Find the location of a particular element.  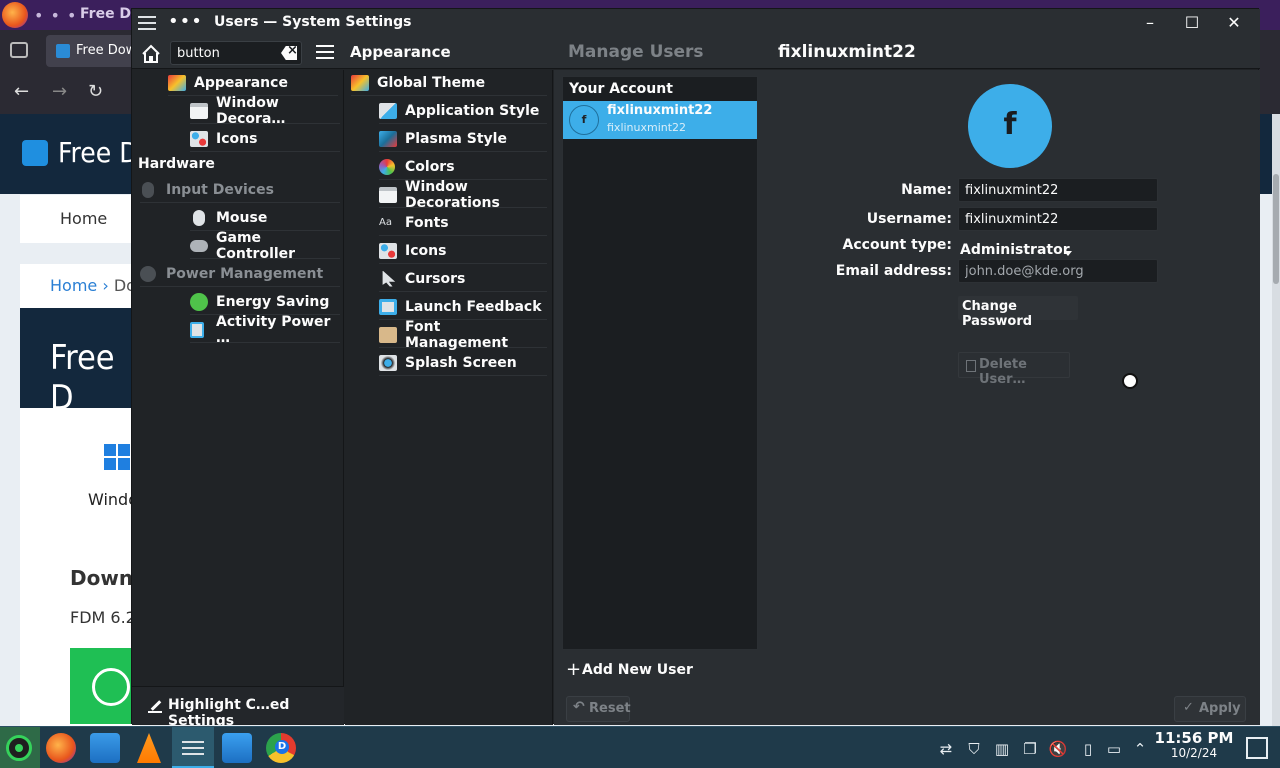

appearance-item-font-management: Font Management is located at coordinates (463, 334).